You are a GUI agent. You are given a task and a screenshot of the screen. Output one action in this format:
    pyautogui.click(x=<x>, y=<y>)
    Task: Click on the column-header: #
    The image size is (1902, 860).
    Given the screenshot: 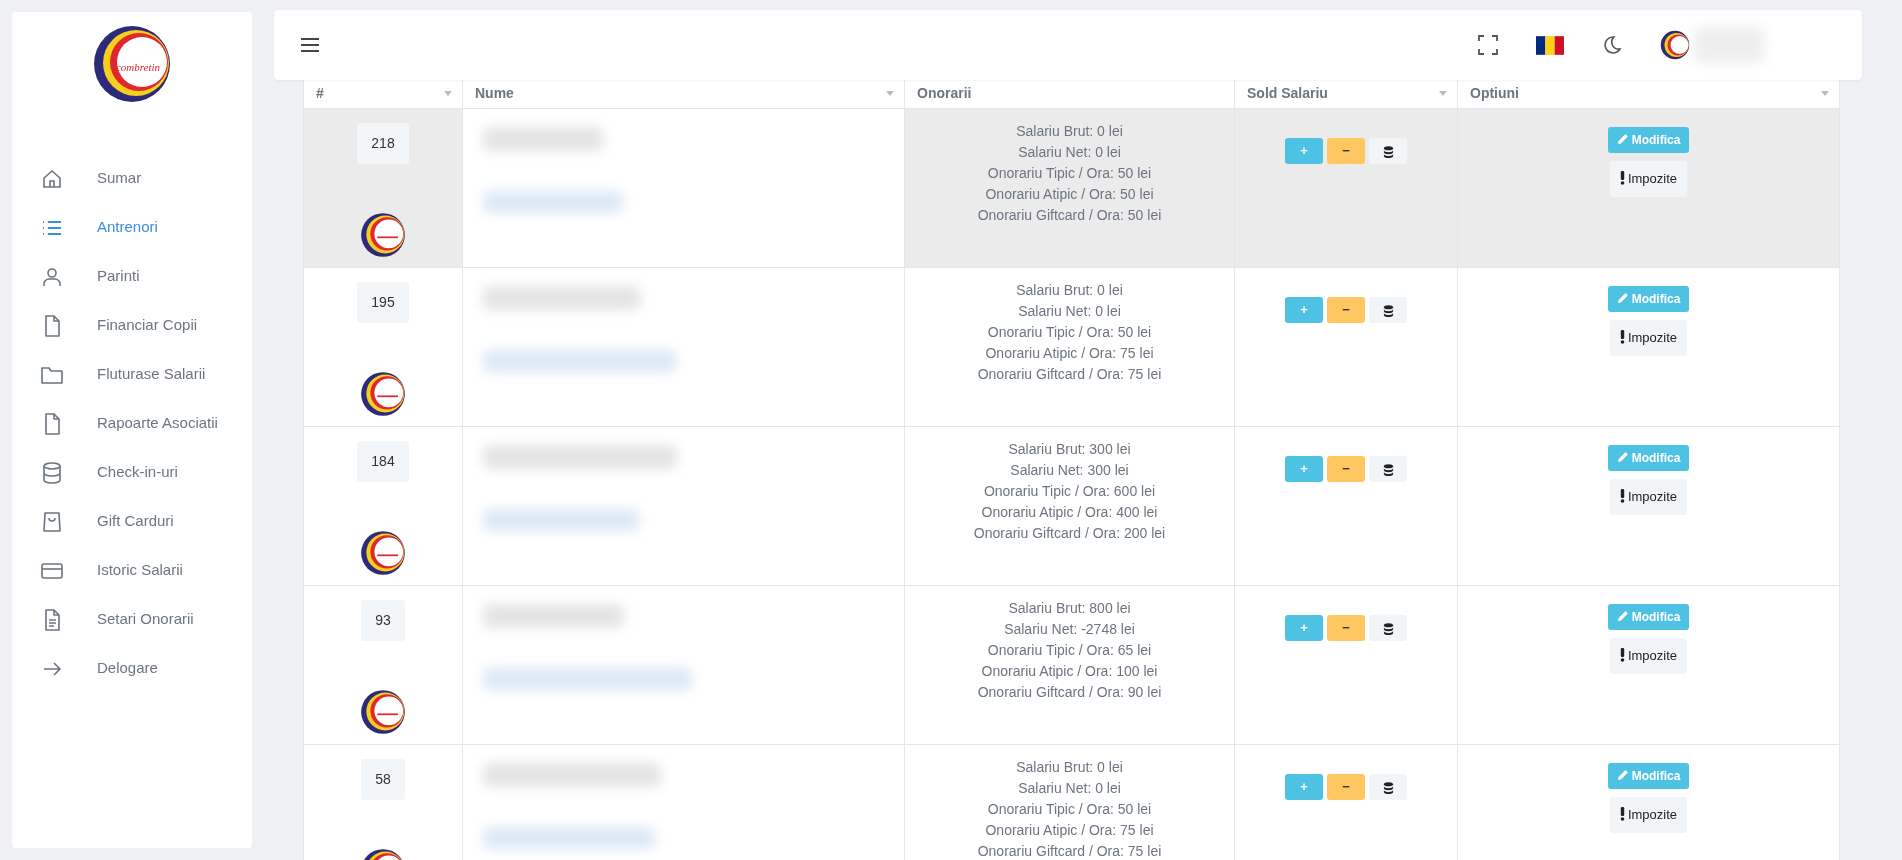 What is the action you would take?
    pyautogui.click(x=320, y=93)
    